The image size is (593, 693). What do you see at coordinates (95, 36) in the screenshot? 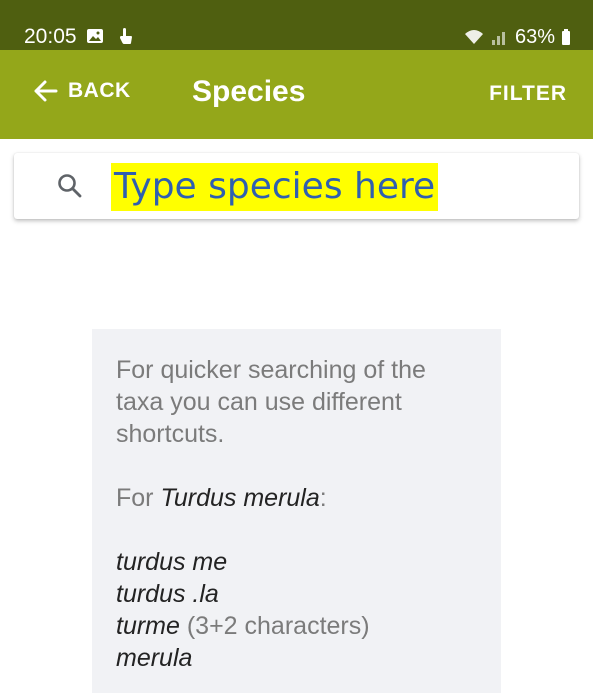
I see `image-icon` at bounding box center [95, 36].